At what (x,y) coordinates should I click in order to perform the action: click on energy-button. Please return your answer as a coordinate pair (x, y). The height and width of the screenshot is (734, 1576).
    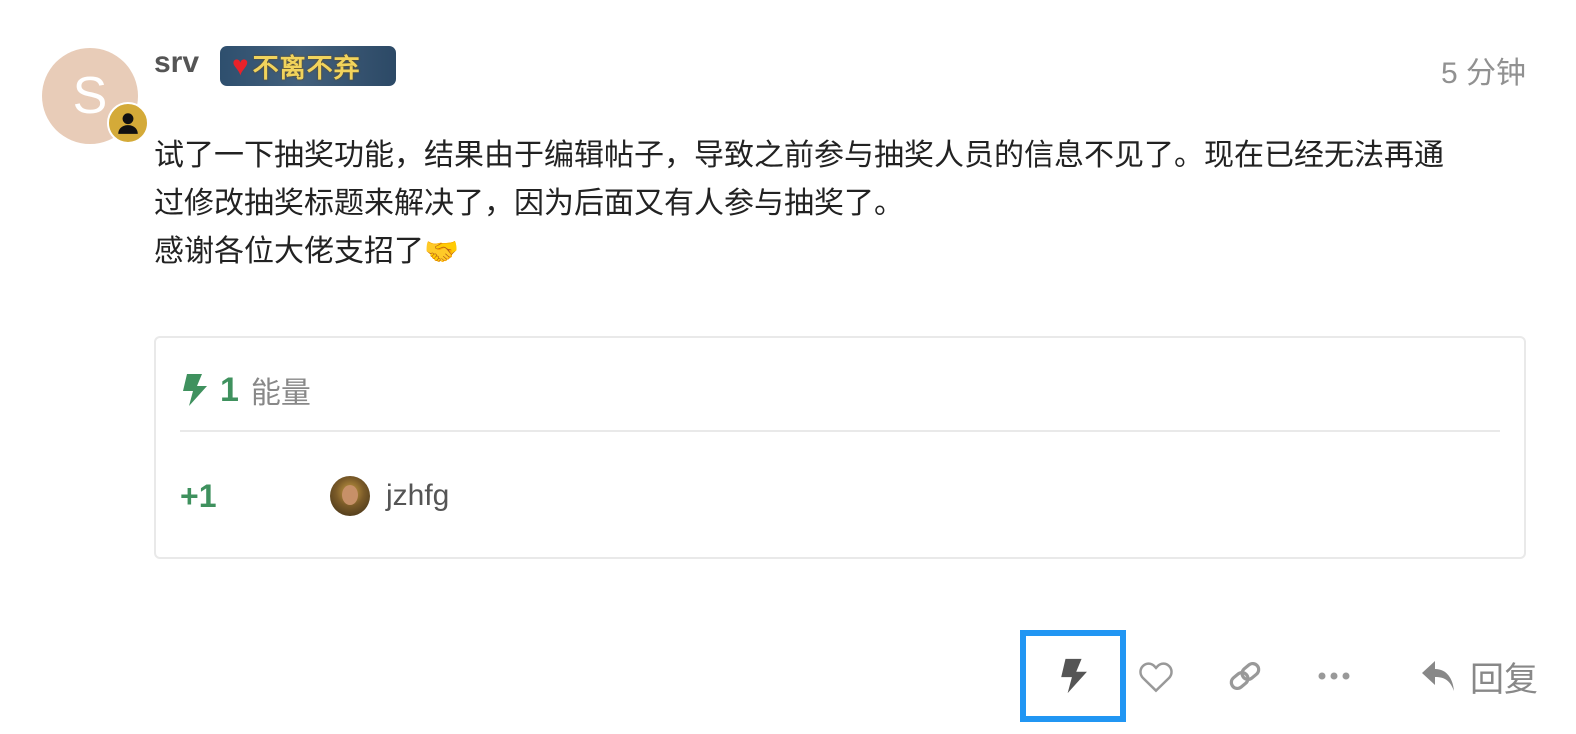
    Looking at the image, I should click on (1073, 676).